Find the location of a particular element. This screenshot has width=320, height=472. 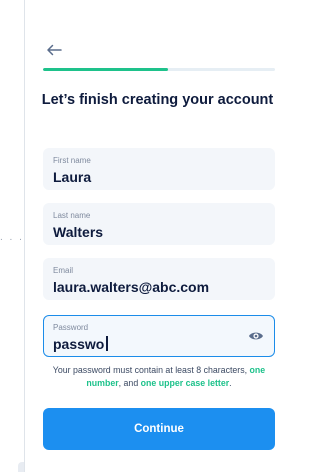

password-label: Password is located at coordinates (71, 327).